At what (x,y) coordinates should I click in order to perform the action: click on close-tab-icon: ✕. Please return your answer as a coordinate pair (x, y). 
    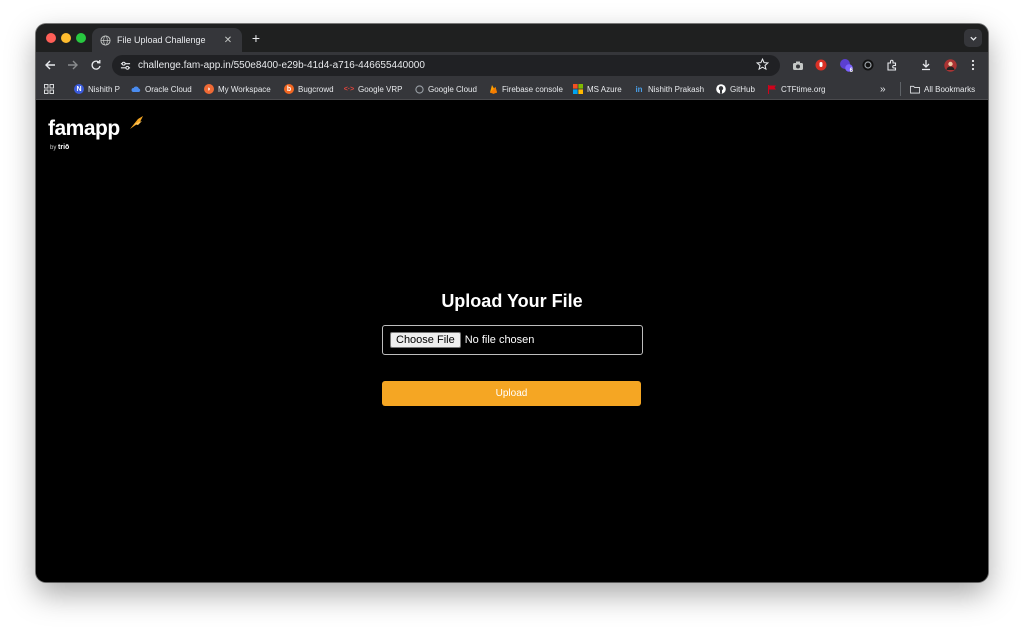
    Looking at the image, I should click on (228, 40).